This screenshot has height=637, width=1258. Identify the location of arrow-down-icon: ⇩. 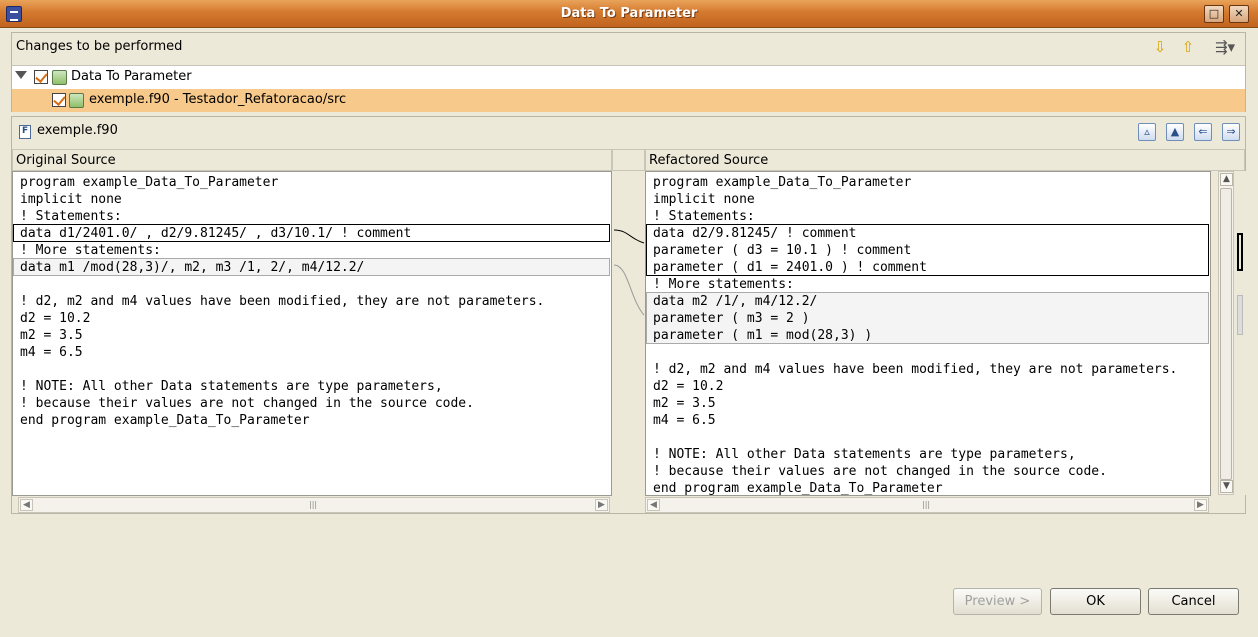
(1160, 47).